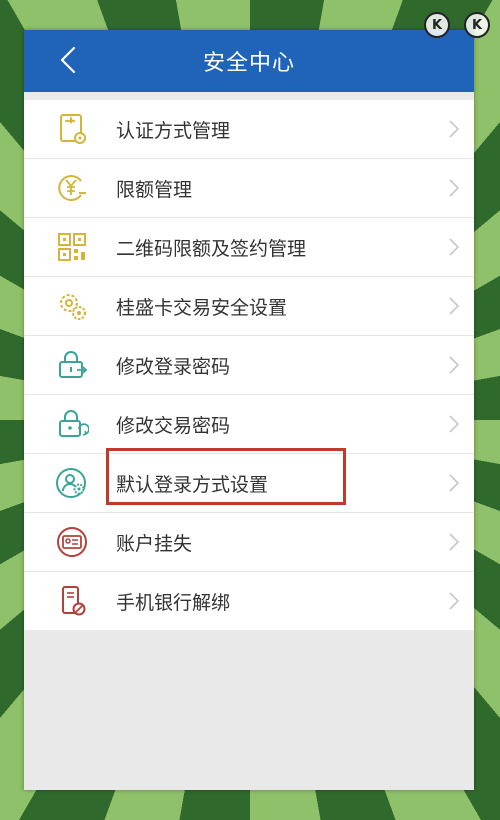 The image size is (500, 820). What do you see at coordinates (173, 602) in the screenshot?
I see `menu-item-label: 手机银行解绑` at bounding box center [173, 602].